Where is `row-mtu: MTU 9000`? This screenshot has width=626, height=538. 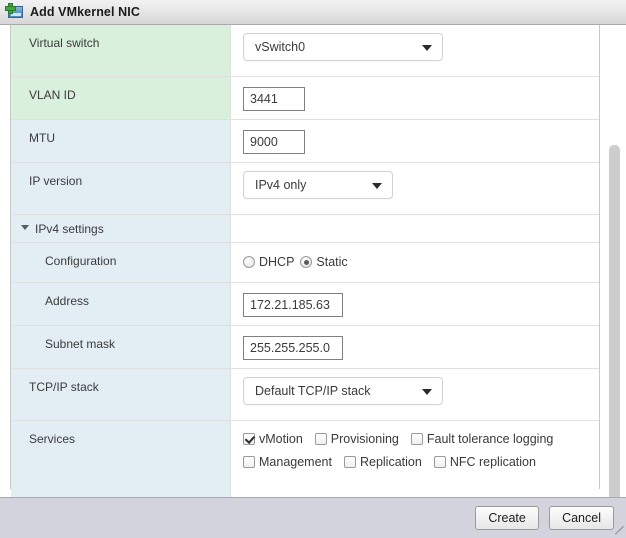 row-mtu: MTU 9000 is located at coordinates (305, 141).